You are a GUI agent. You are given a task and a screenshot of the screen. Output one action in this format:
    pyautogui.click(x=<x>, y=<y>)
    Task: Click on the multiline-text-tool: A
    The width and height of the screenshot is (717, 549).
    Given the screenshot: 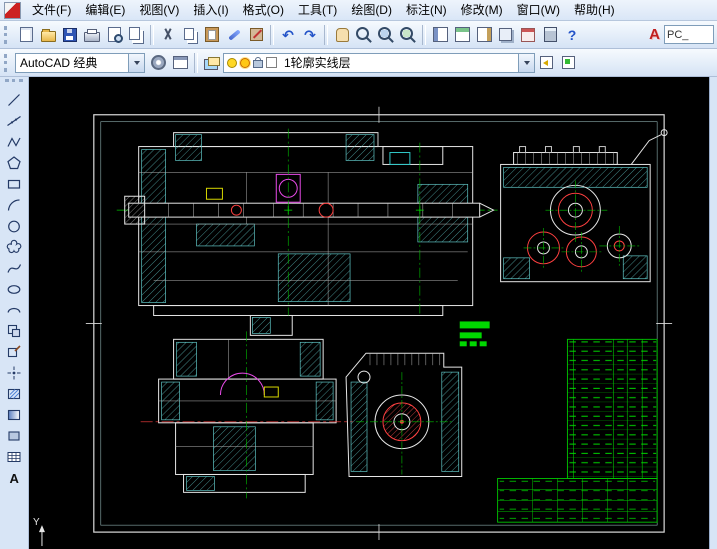 What is the action you would take?
    pyautogui.click(x=14, y=477)
    